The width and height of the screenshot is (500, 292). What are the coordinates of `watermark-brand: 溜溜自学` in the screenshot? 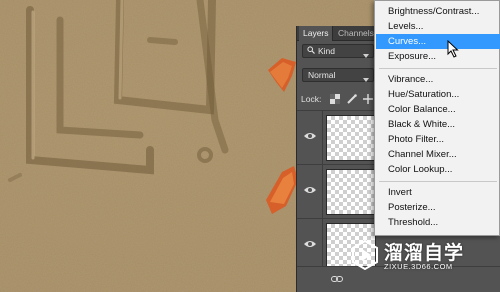 It's located at (424, 253).